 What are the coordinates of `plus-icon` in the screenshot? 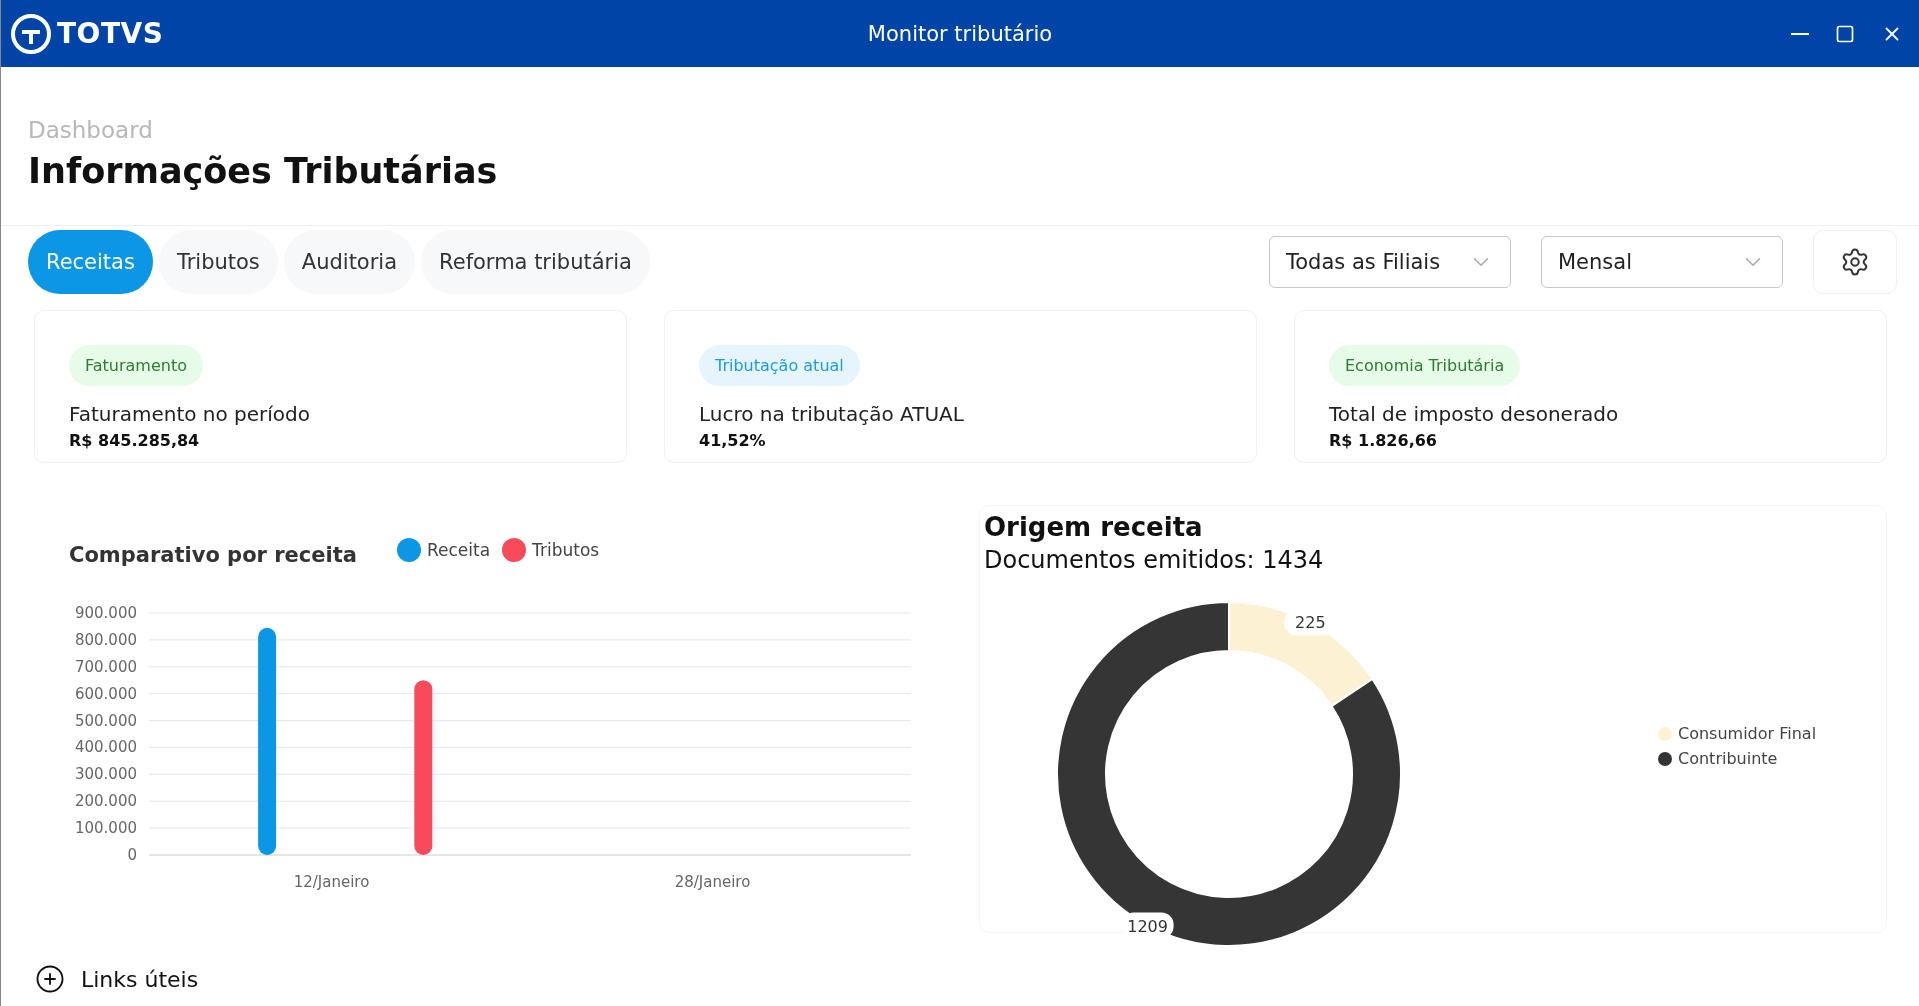 It's located at (50, 979).